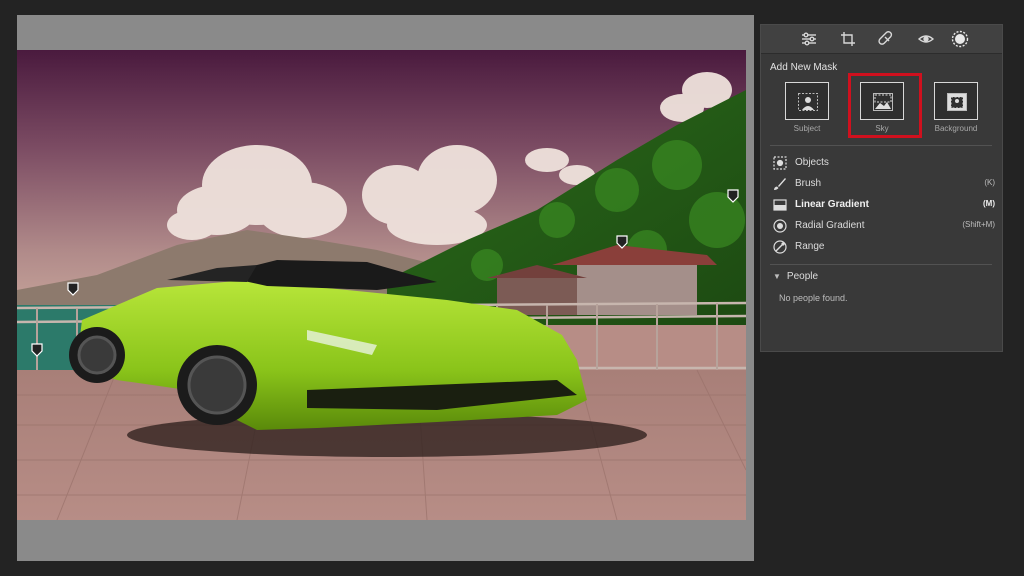 This screenshot has width=1024, height=576. I want to click on sliders-icon, so click(809, 39).